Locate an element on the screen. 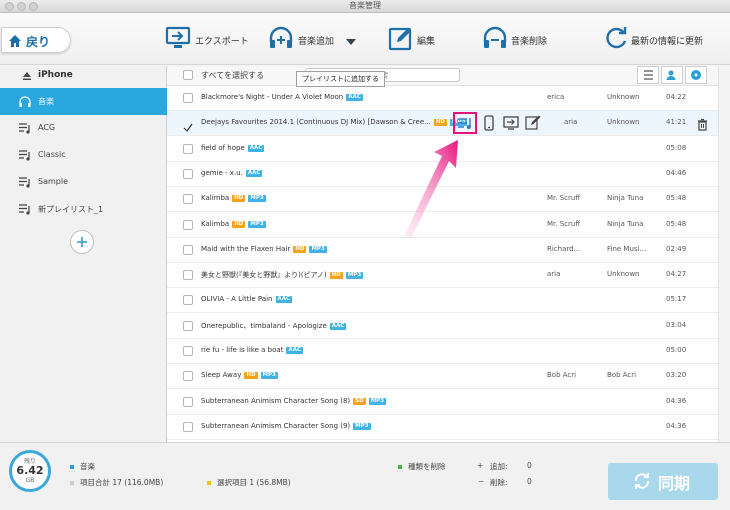 The image size is (730, 510). export-row-button is located at coordinates (511, 123).